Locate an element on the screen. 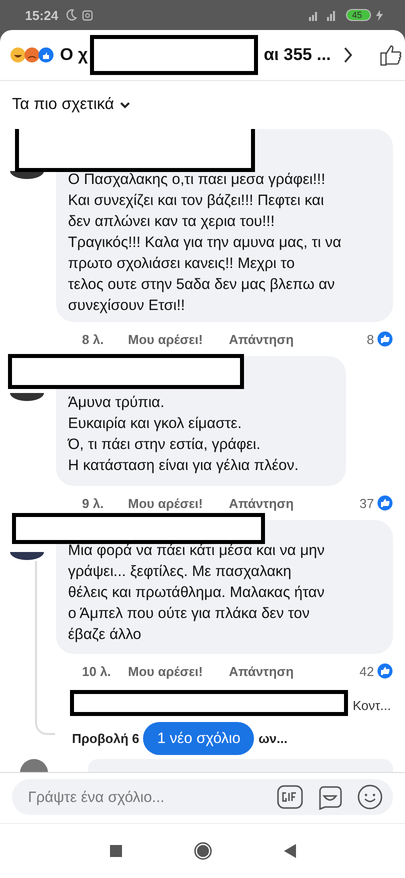 This screenshot has height=878, width=405. moon-icon is located at coordinates (71, 15).